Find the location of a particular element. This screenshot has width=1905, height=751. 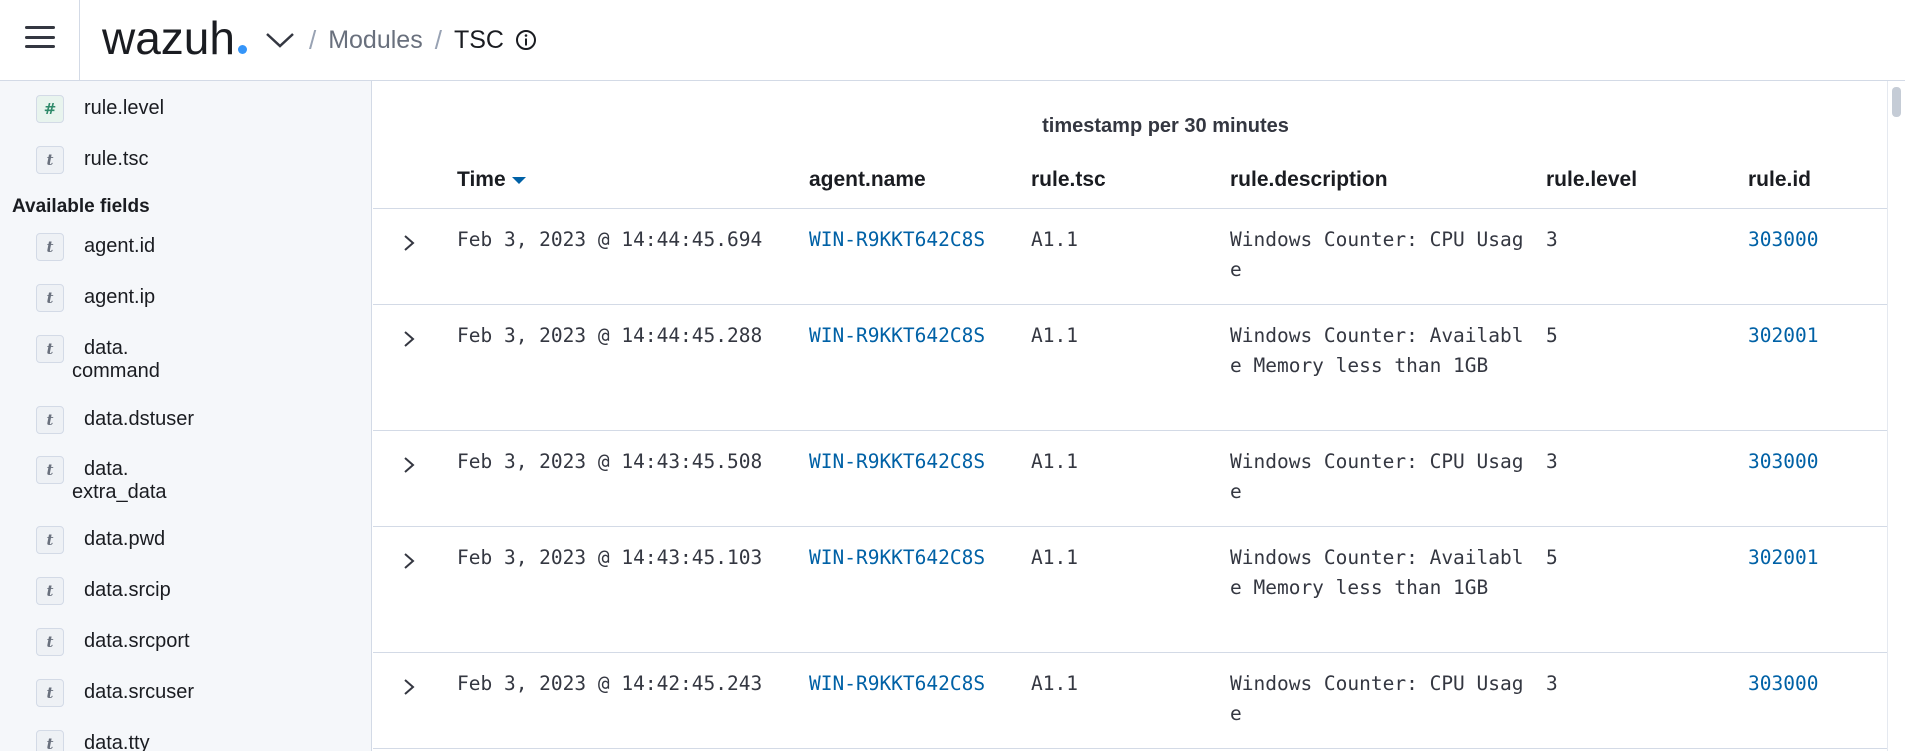

field-name: data.tty is located at coordinates (117, 741).